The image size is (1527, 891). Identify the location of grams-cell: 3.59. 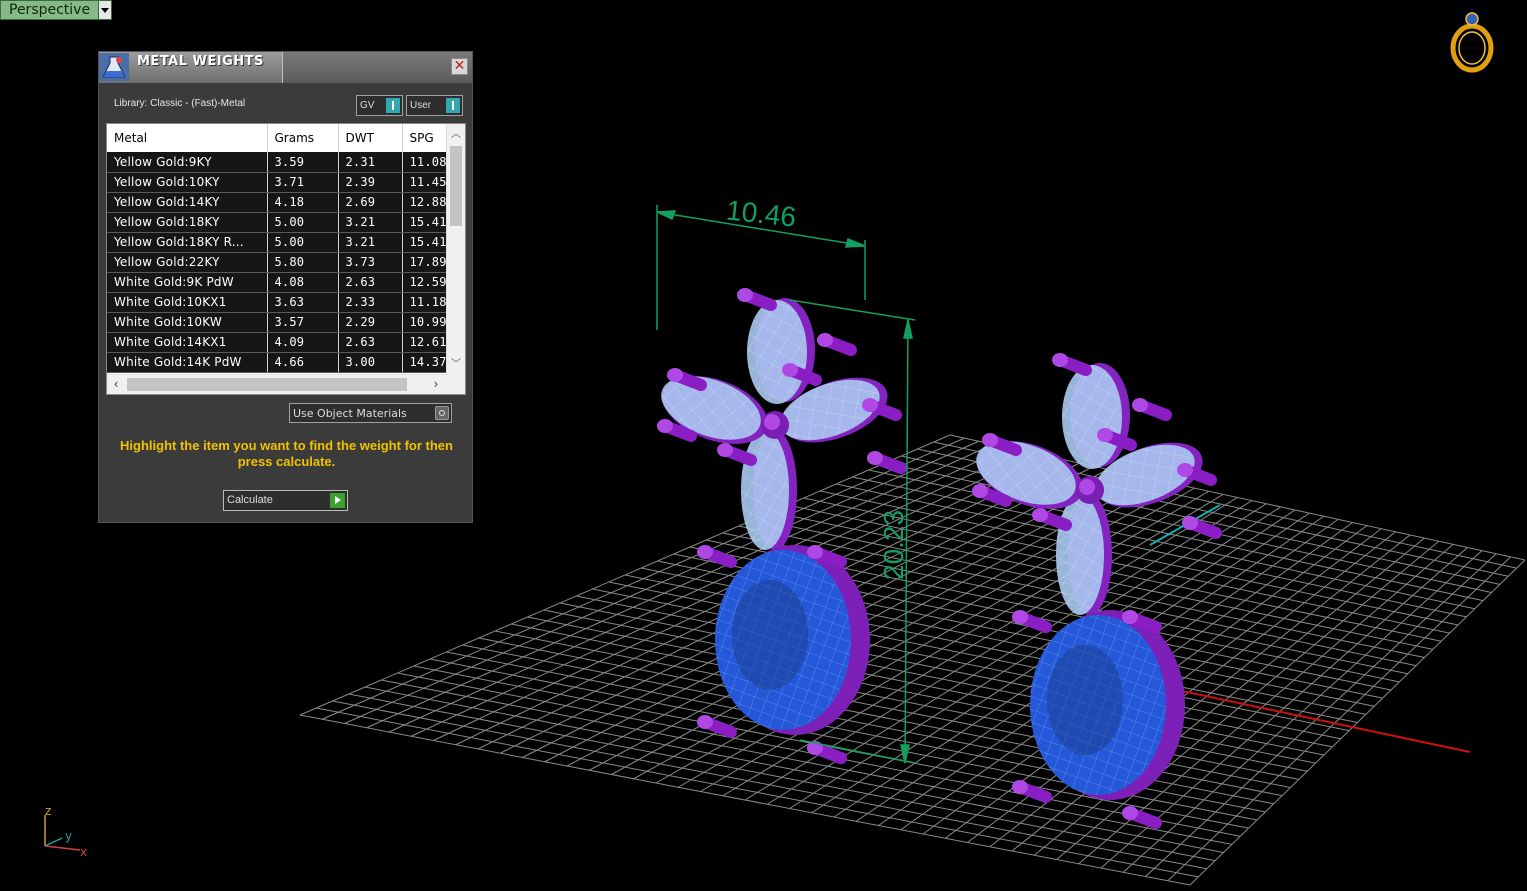
(303, 162).